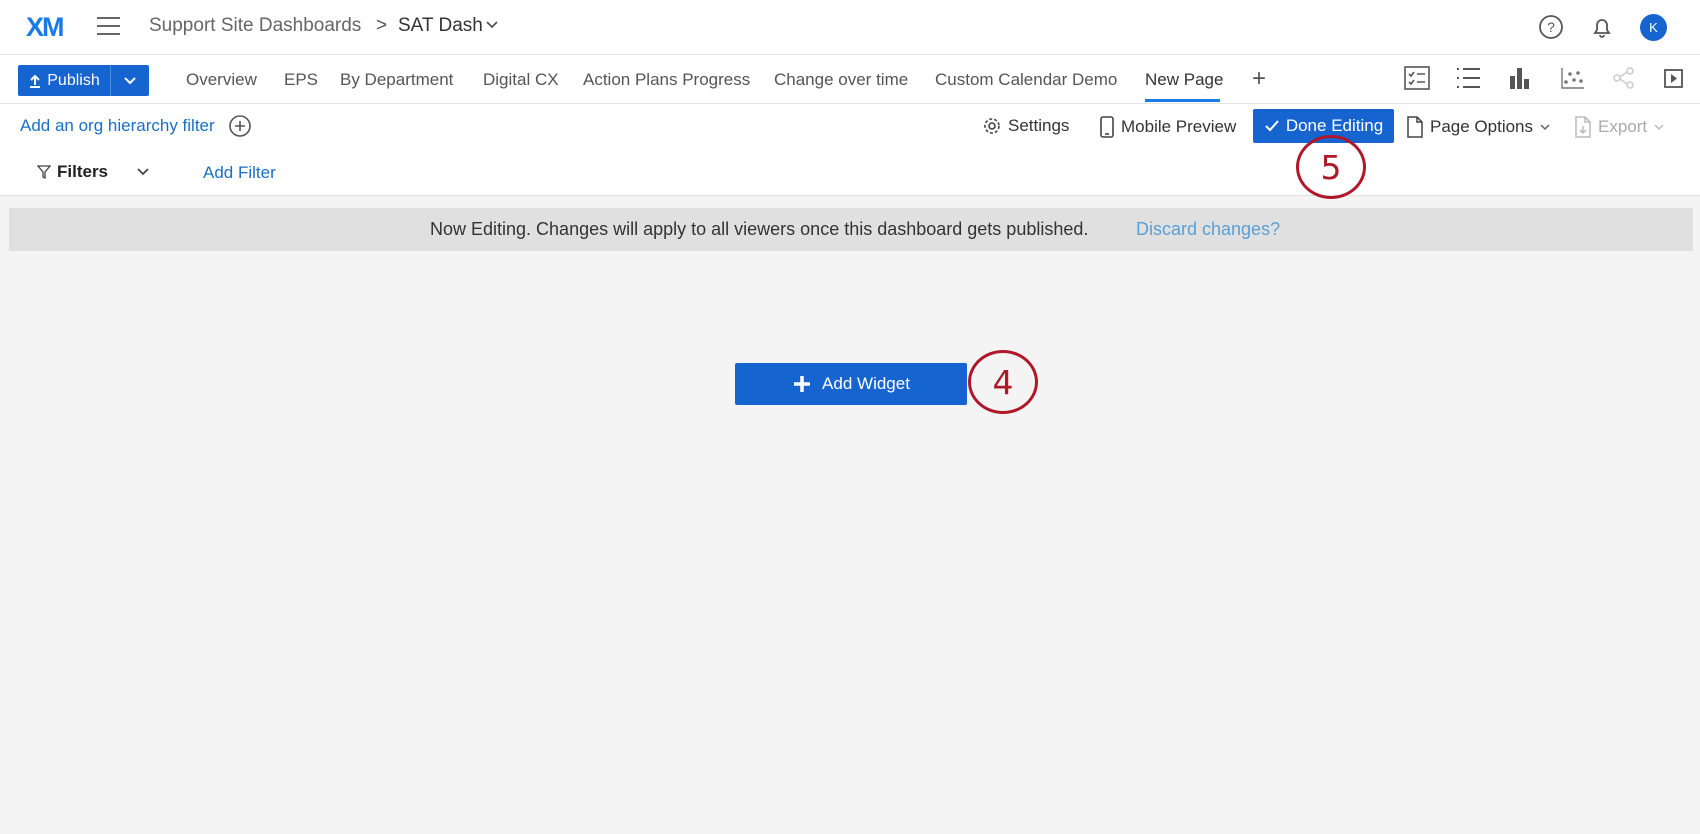 Image resolution: width=1700 pixels, height=834 pixels. I want to click on filters-toggle: Filters, so click(72, 172).